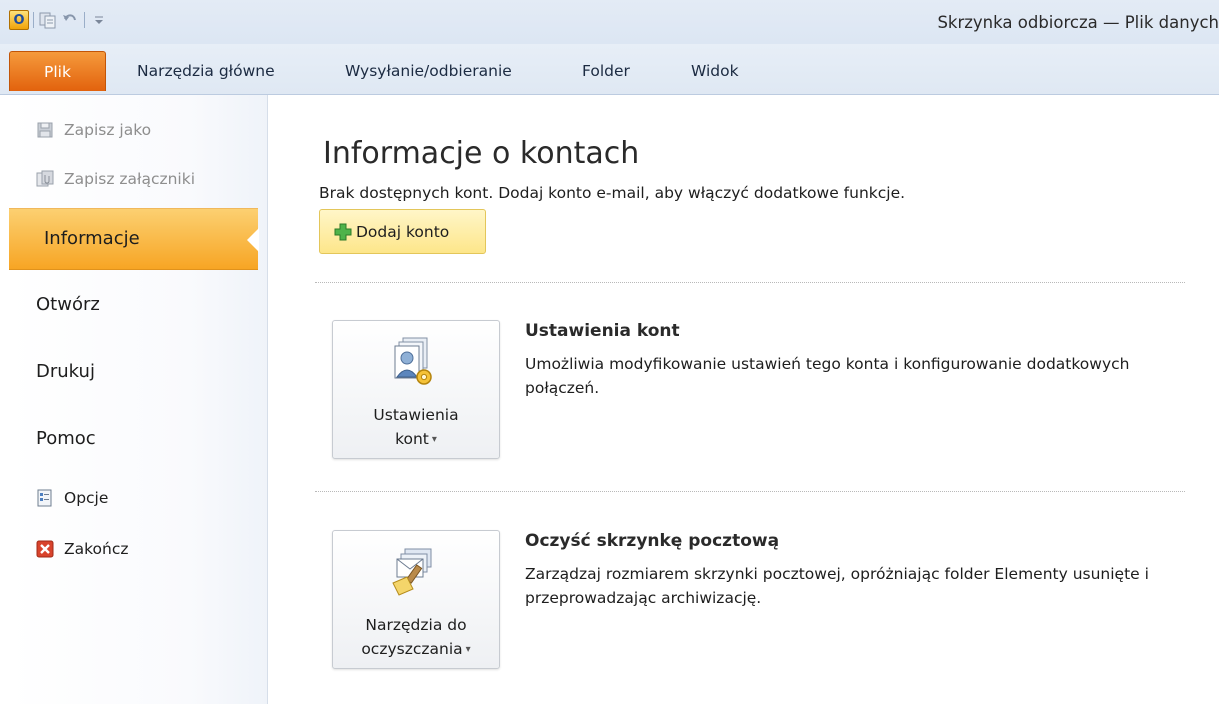  What do you see at coordinates (206, 71) in the screenshot?
I see `tab-home: Narzędzia główne` at bounding box center [206, 71].